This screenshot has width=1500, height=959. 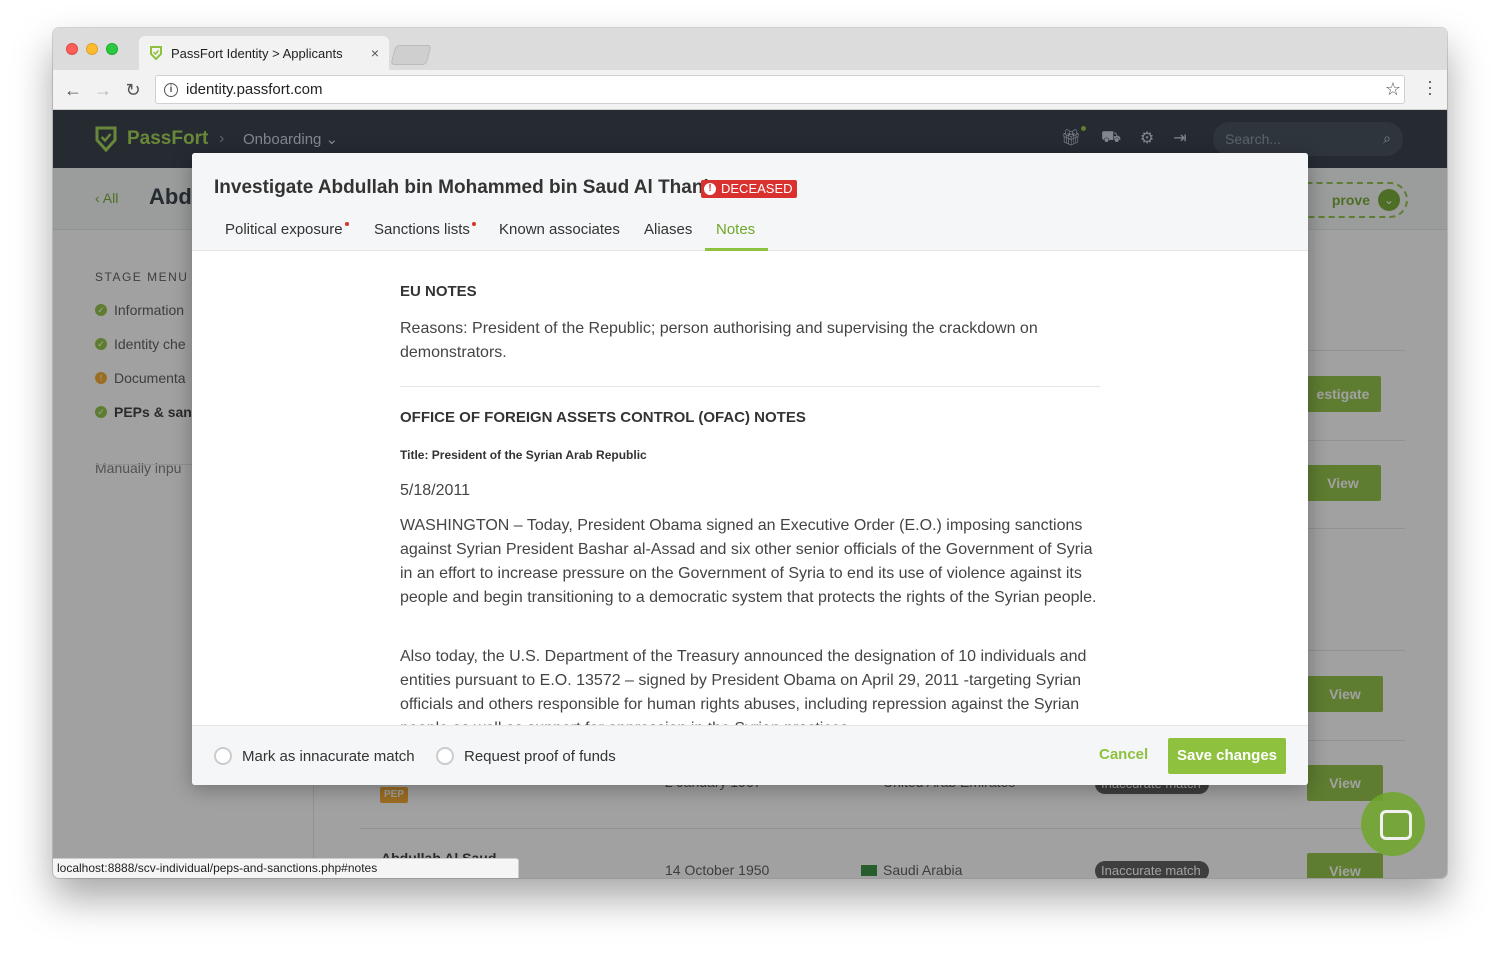 I want to click on tab-label: Sanctions lists, so click(x=422, y=229).